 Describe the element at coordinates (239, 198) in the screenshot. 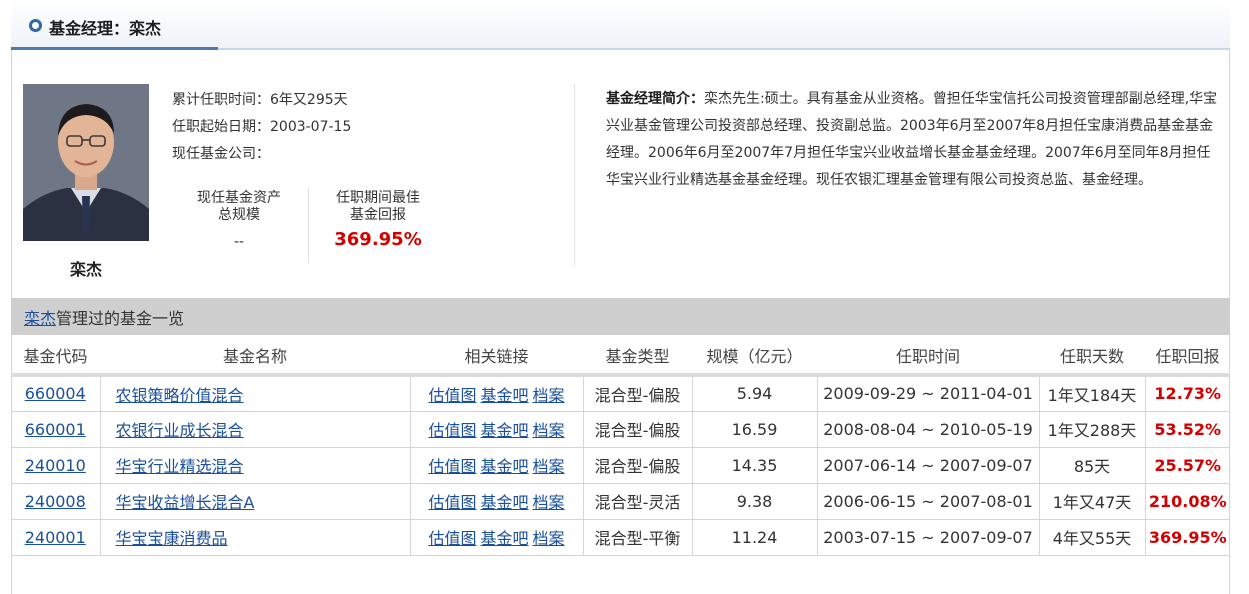

I see `assets-label-1: 现任基金资产` at that location.